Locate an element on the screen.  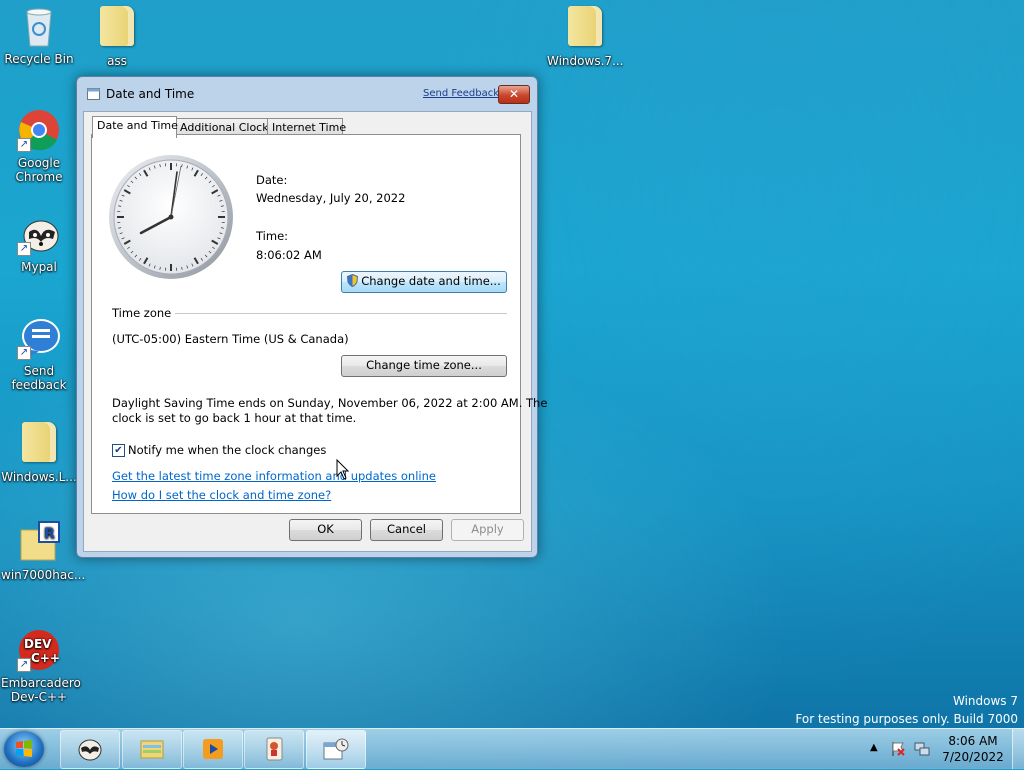
taskbar-date-time is located at coordinates (336, 749).